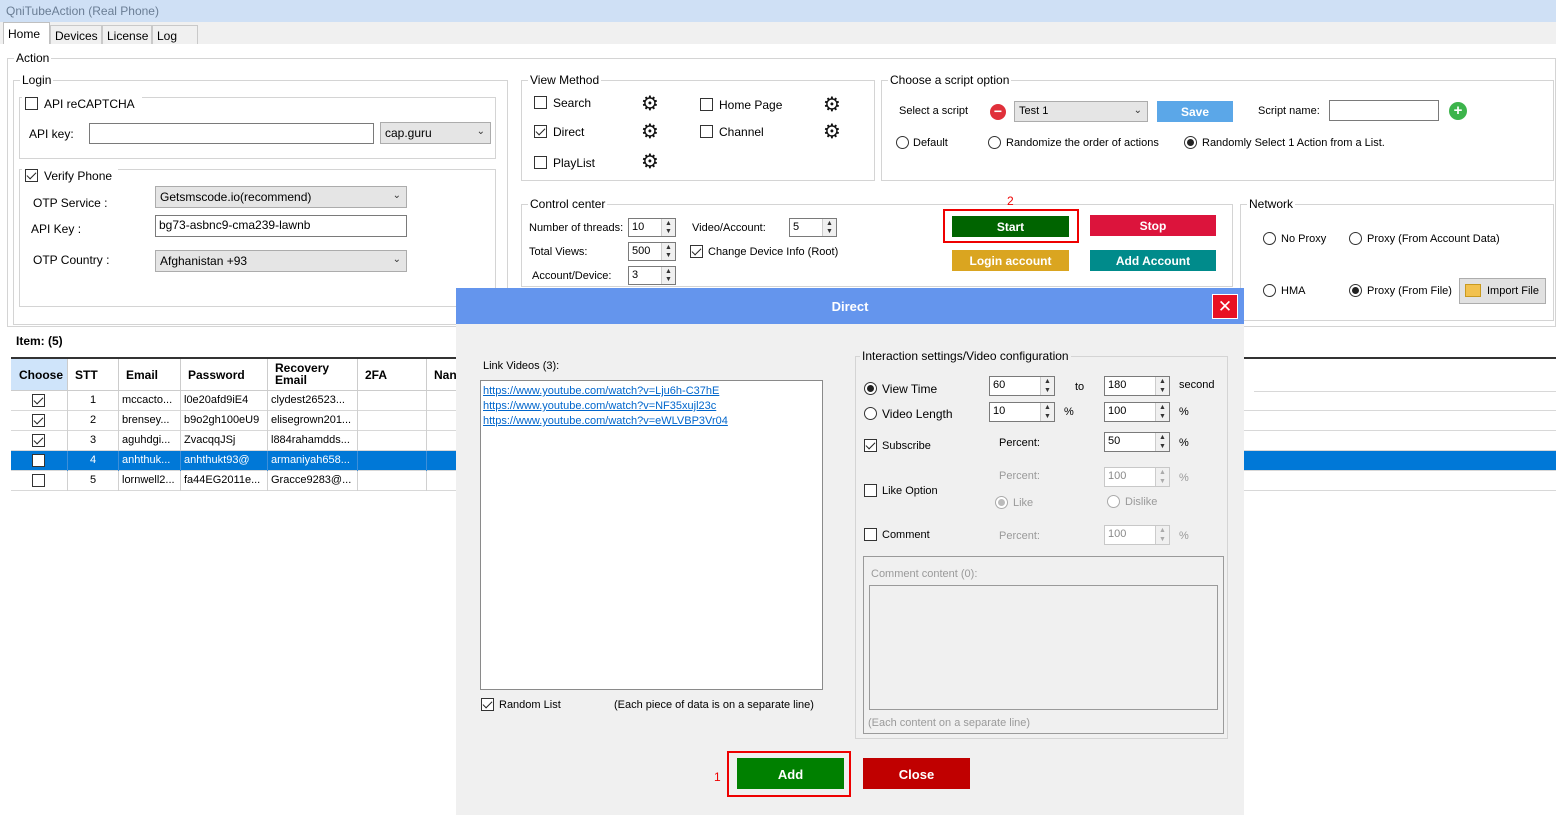 This screenshot has width=1556, height=815. What do you see at coordinates (569, 132) in the screenshot?
I see `direct-label: Direct` at bounding box center [569, 132].